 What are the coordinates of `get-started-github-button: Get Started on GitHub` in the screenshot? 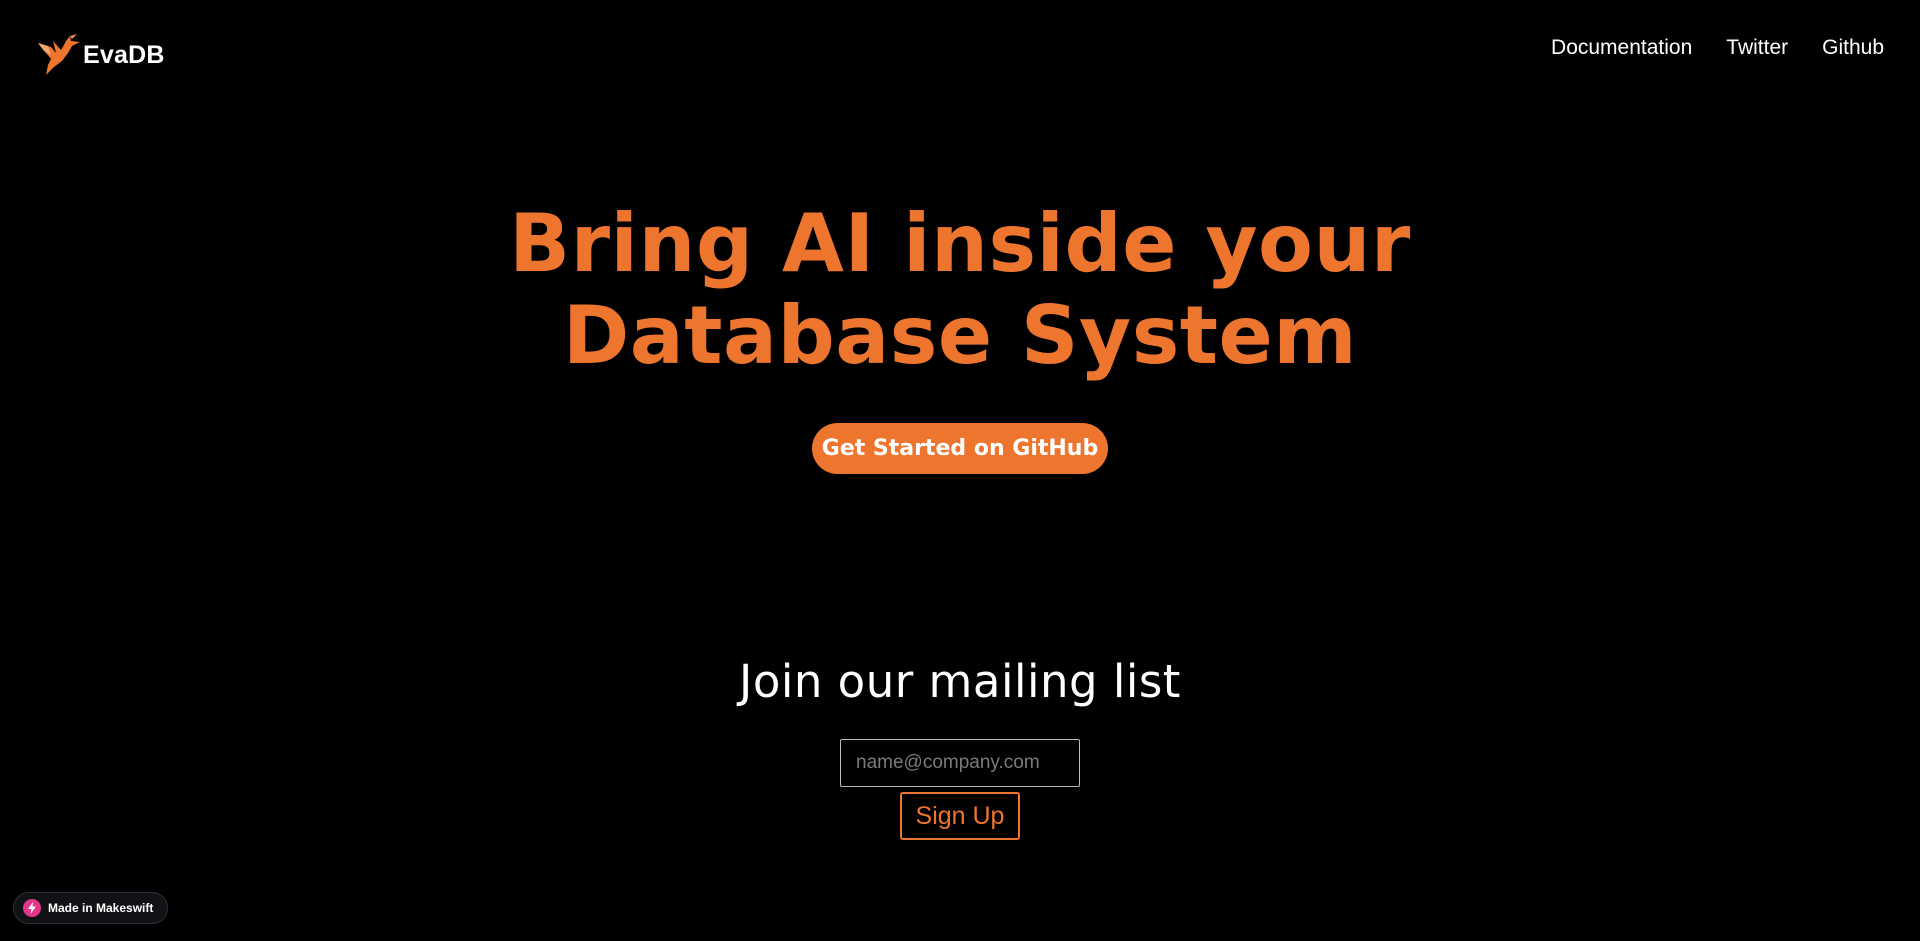 It's located at (960, 448).